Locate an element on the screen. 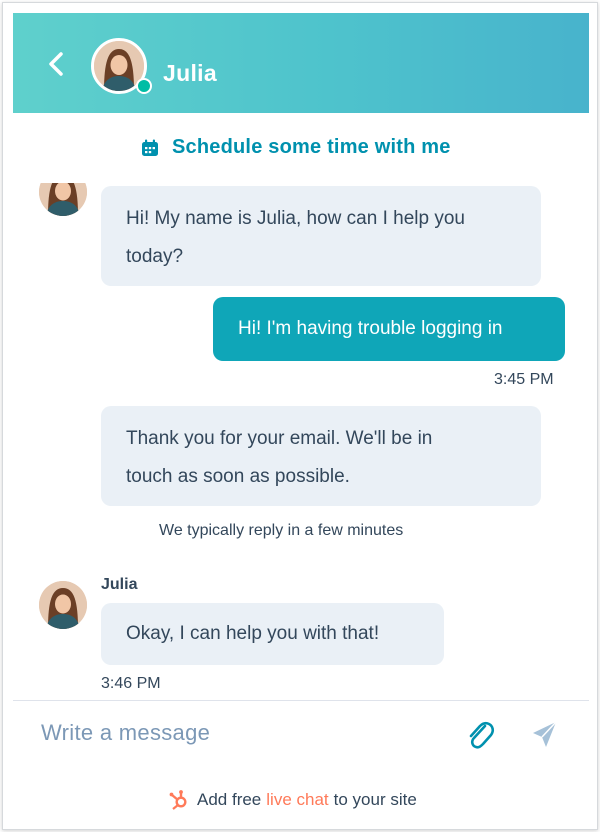 The height and width of the screenshot is (832, 600). schedule-label: Schedule some time with me is located at coordinates (311, 147).